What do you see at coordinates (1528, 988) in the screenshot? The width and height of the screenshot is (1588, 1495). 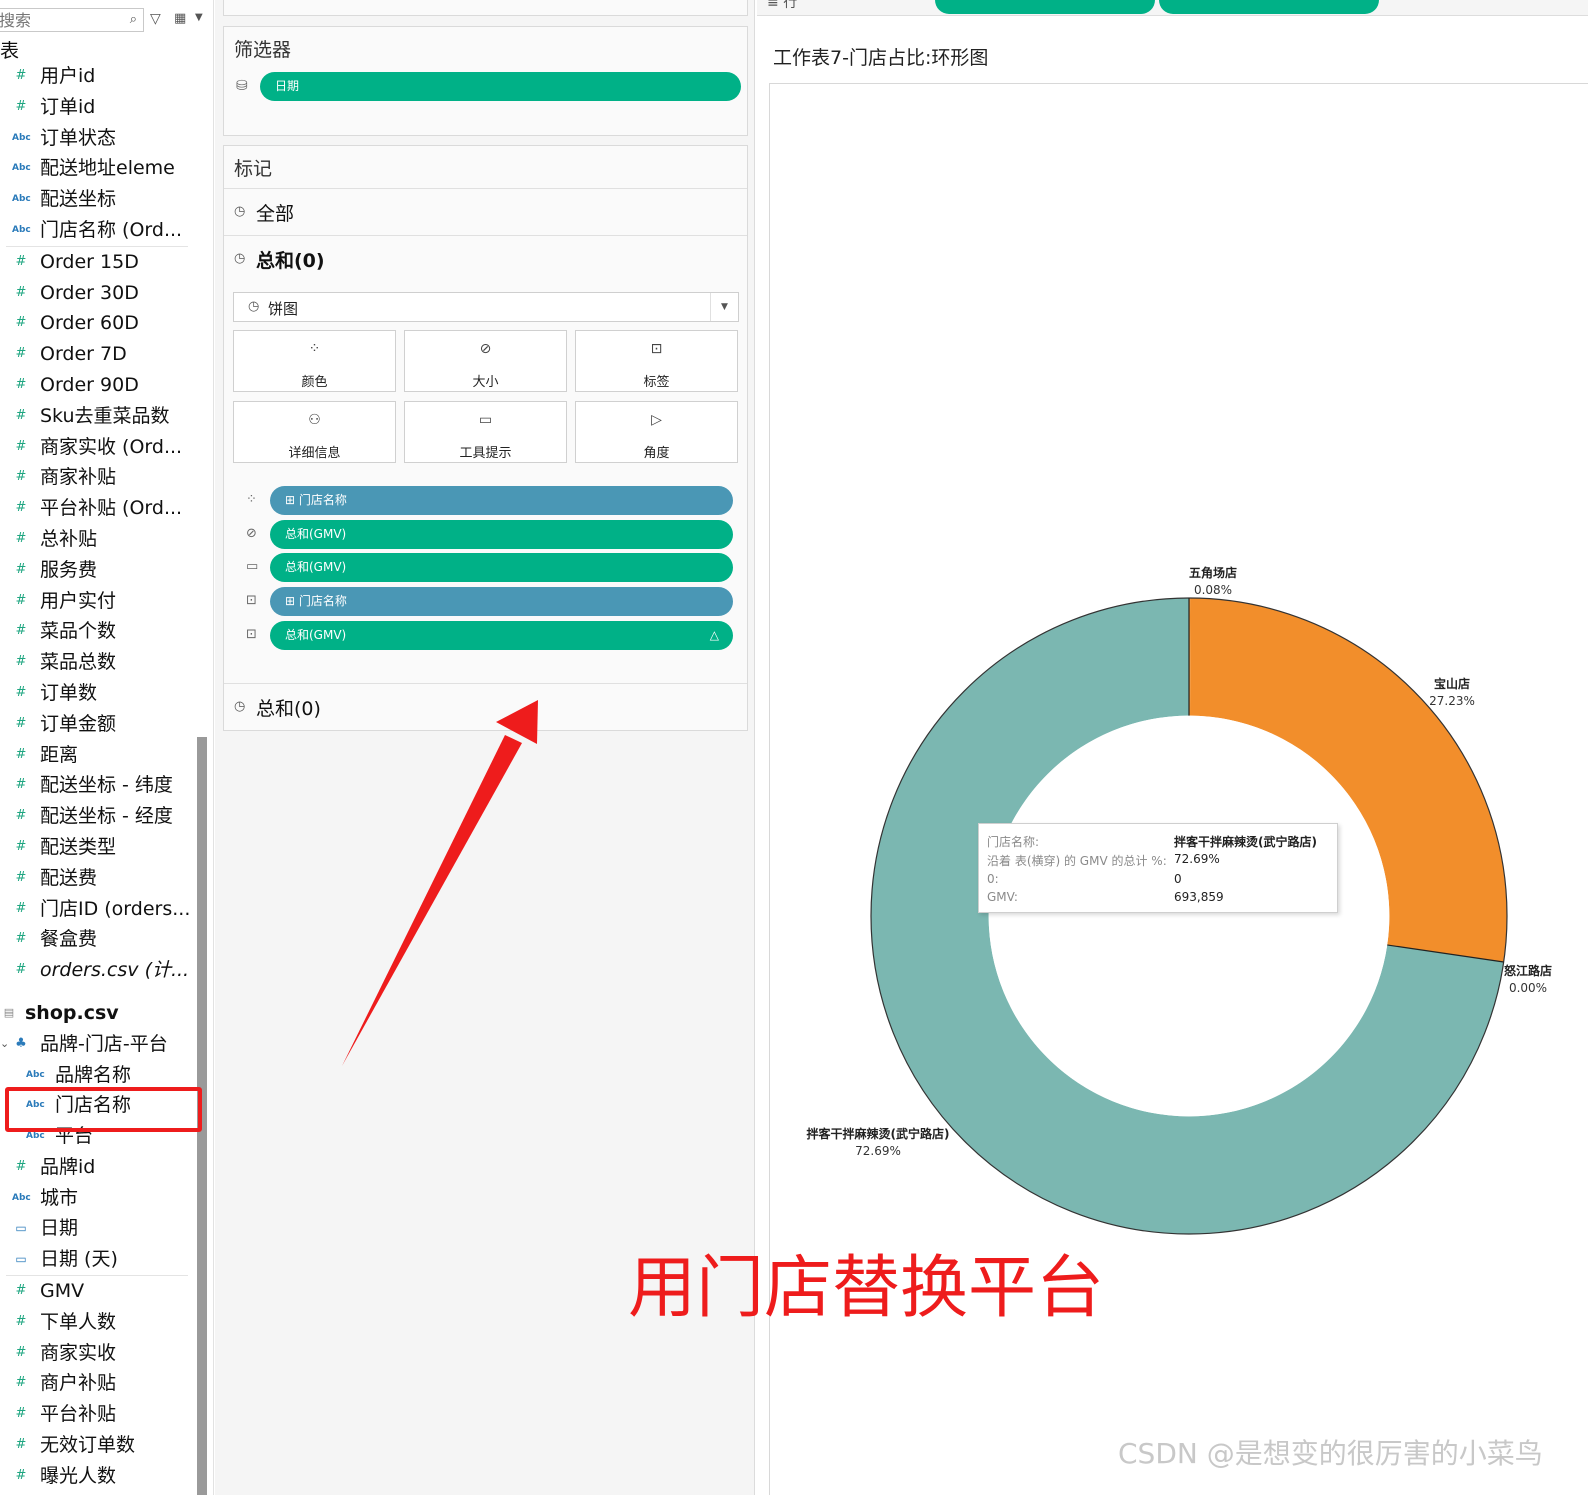 I see `slice-percent-label: 0.00%` at bounding box center [1528, 988].